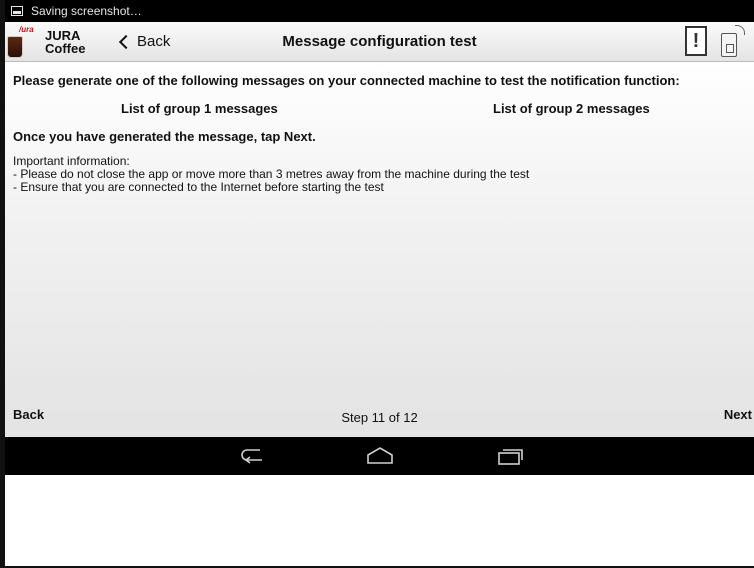 This screenshot has width=754, height=568. I want to click on app-name-line2: Coffee, so click(65, 48).